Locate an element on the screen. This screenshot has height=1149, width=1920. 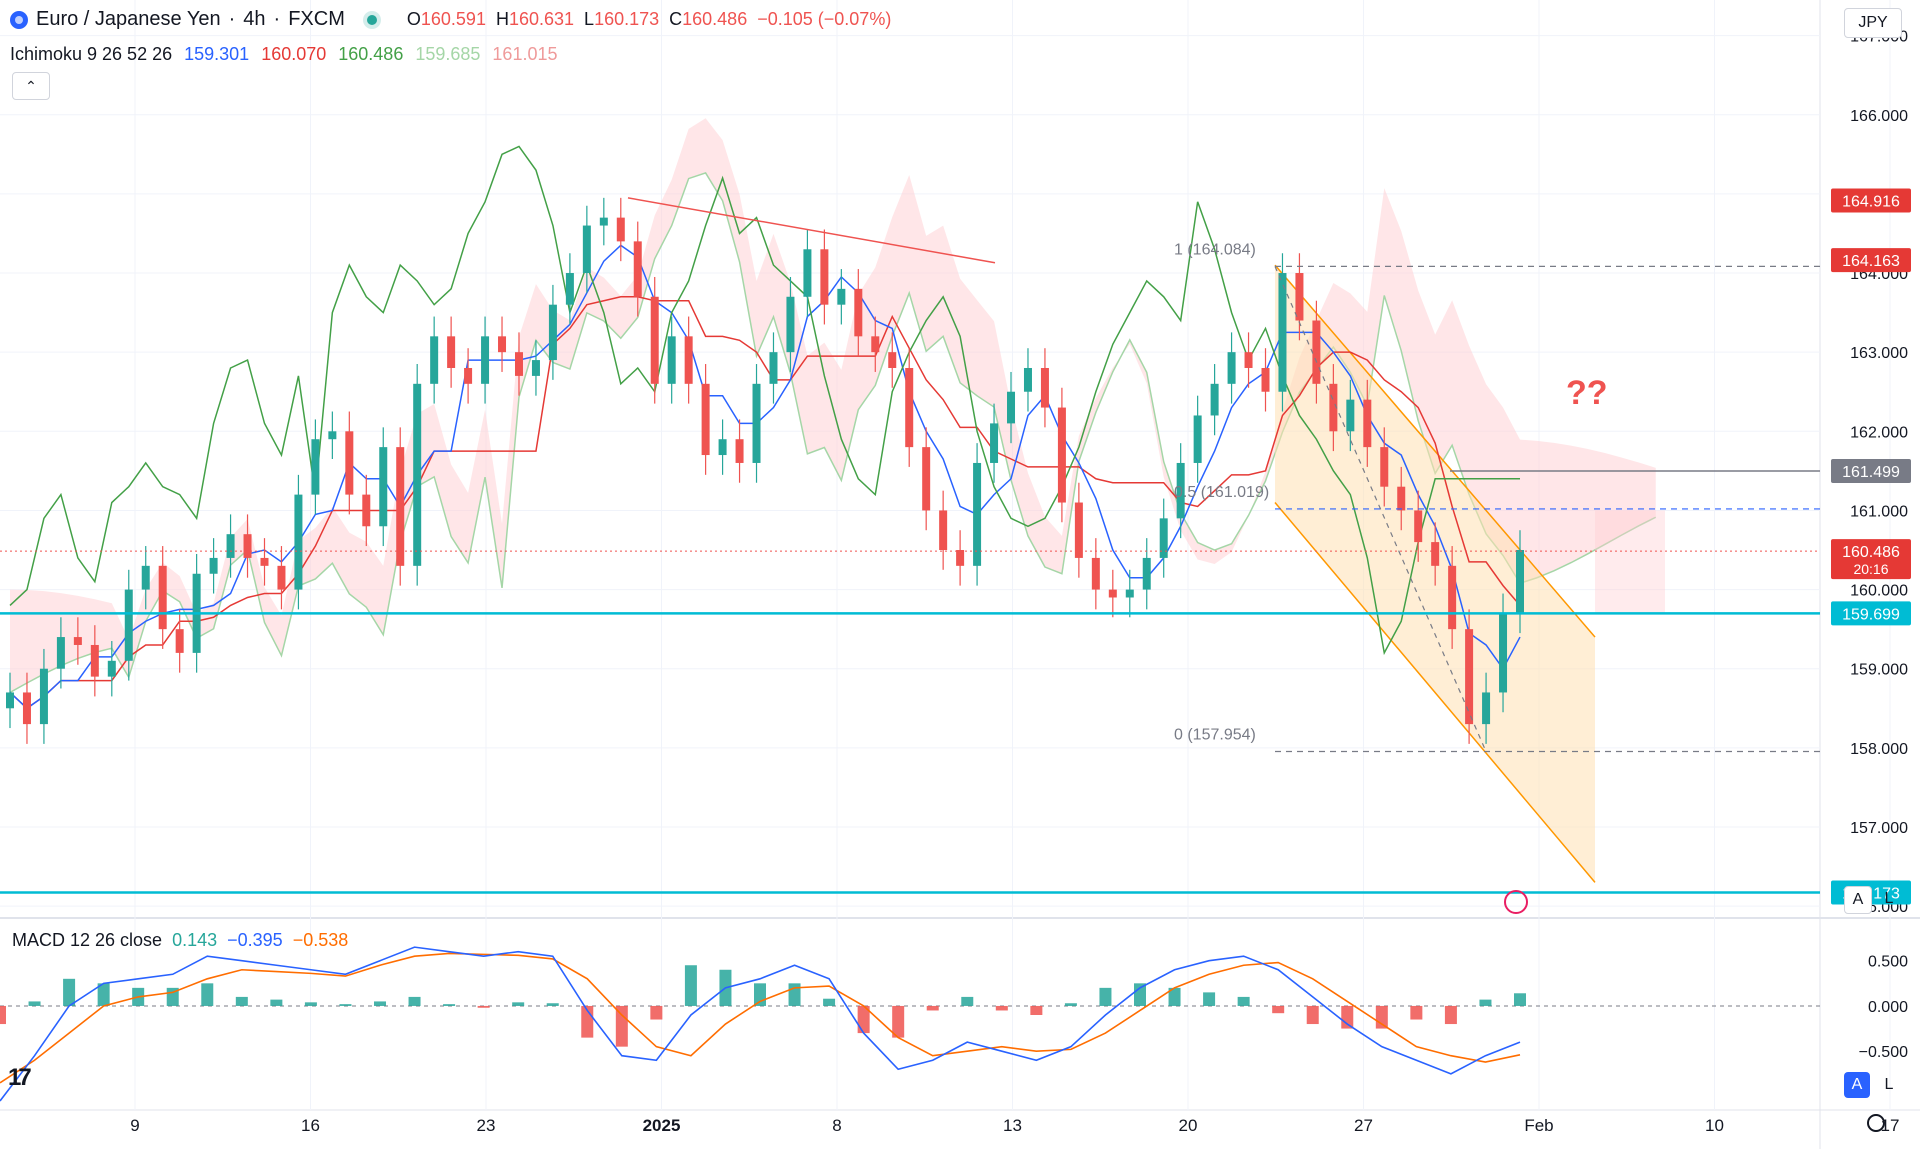
ichimoku-kijun-value: 160.070 is located at coordinates (294, 54).